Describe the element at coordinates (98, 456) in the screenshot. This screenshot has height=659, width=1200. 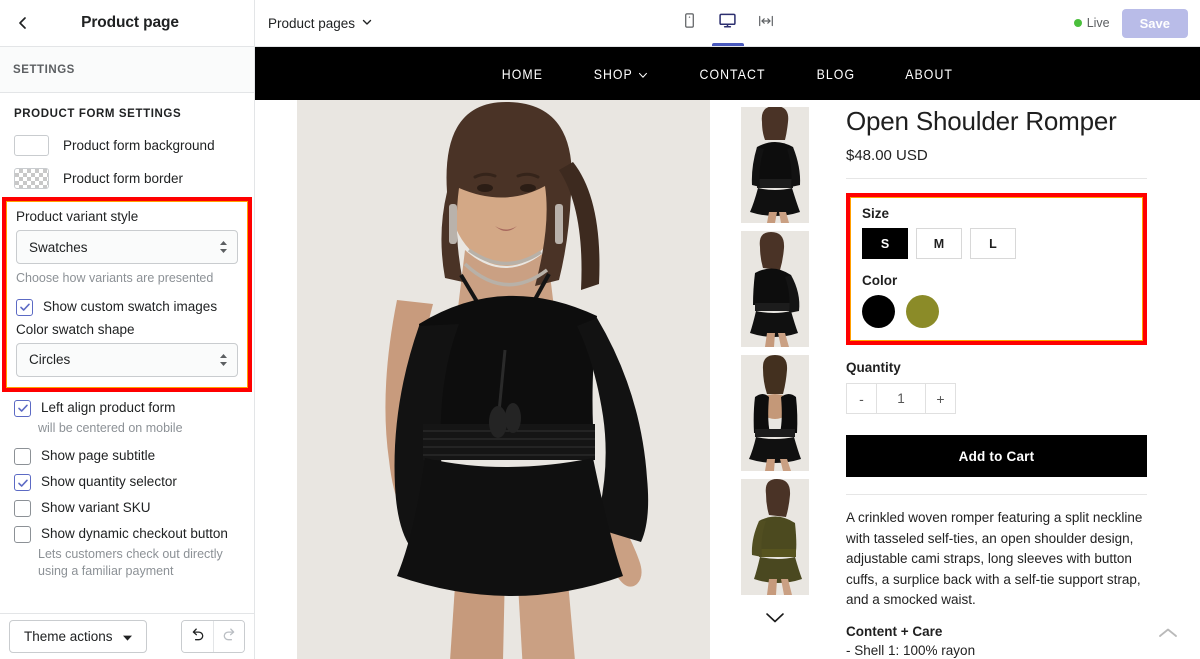
I see `checkbox-label: Show page subtitle` at that location.